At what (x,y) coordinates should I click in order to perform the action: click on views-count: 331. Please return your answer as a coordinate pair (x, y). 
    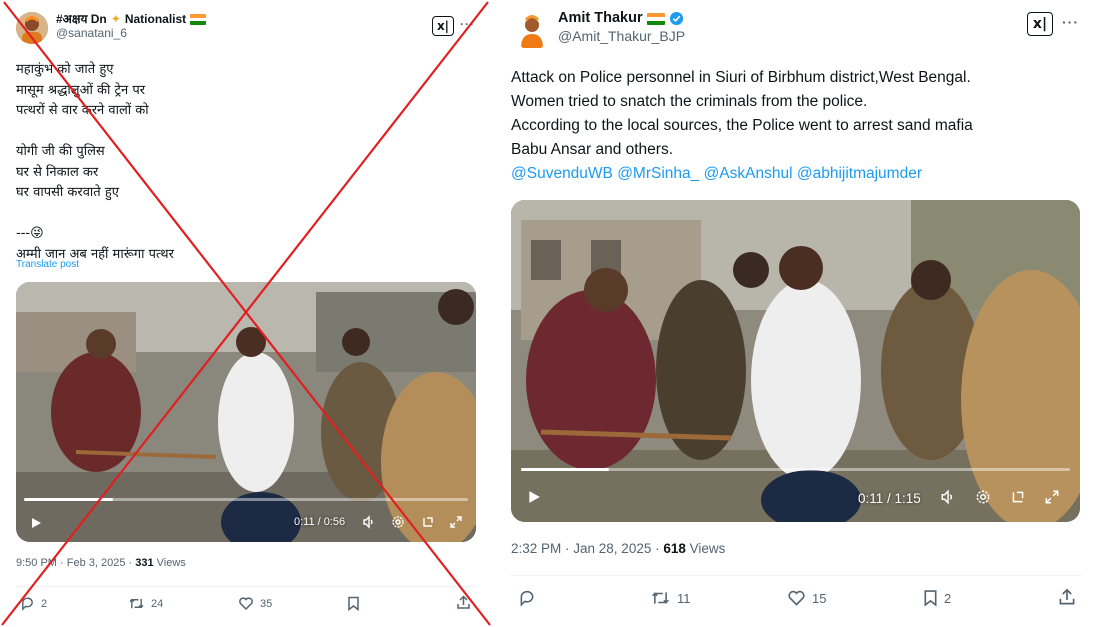
    Looking at the image, I should click on (144, 563).